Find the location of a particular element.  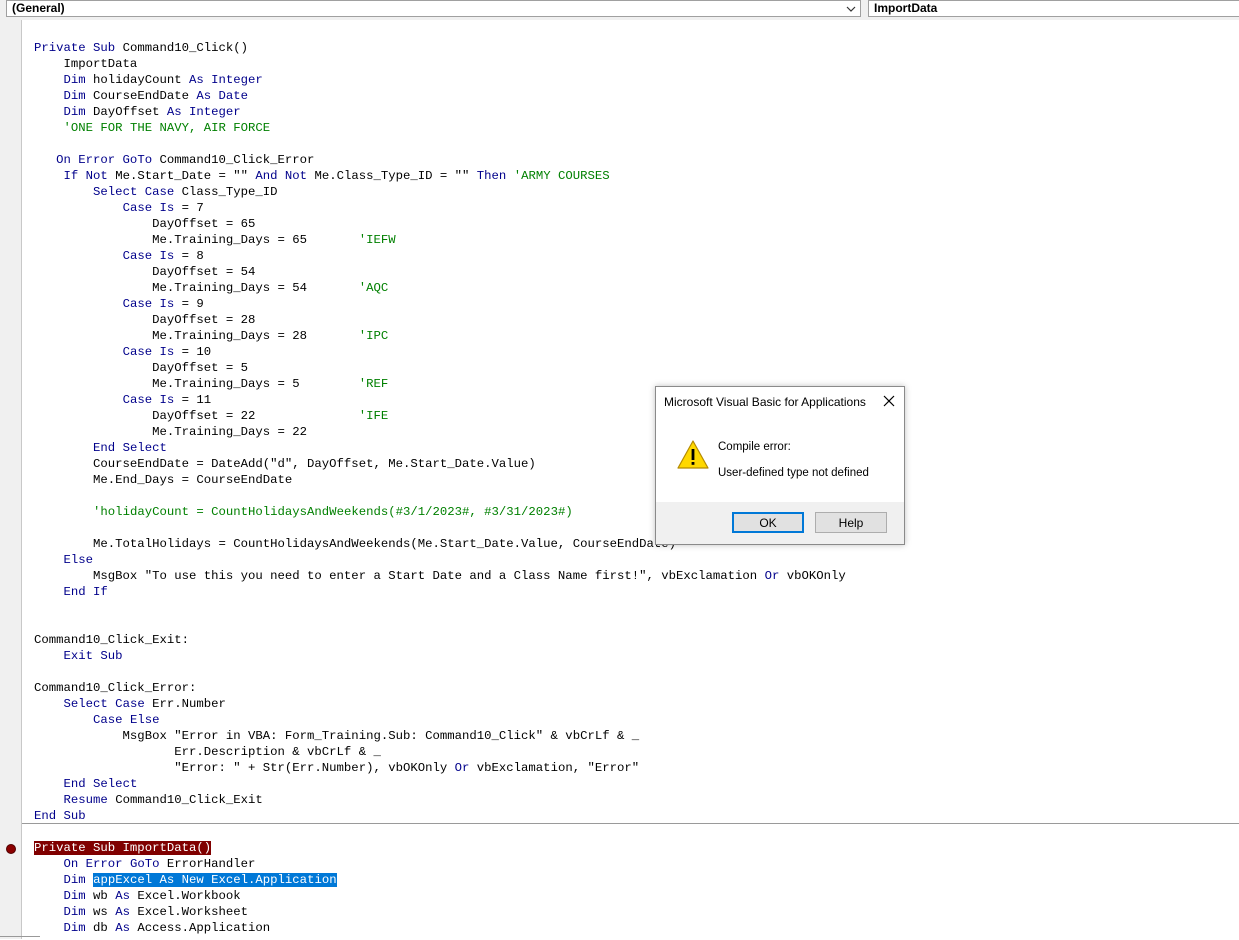

code-line: Me.End_Days = CourseEndDate is located at coordinates (163, 480).